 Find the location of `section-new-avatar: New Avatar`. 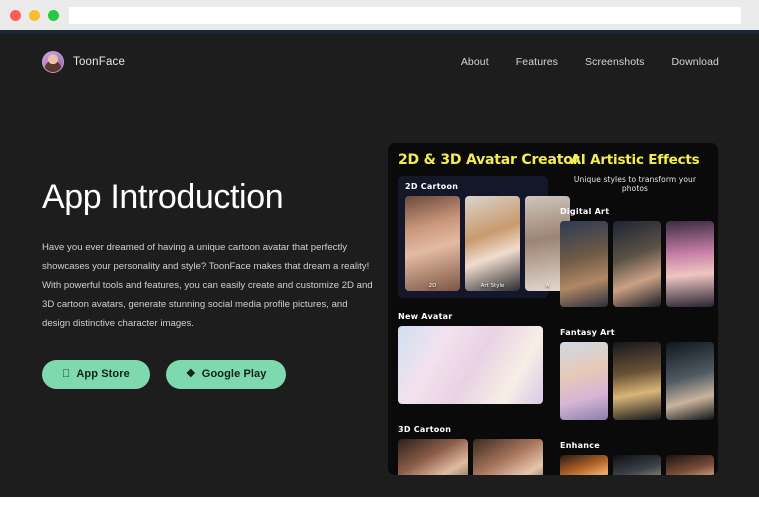

section-new-avatar: New Avatar is located at coordinates (473, 358).